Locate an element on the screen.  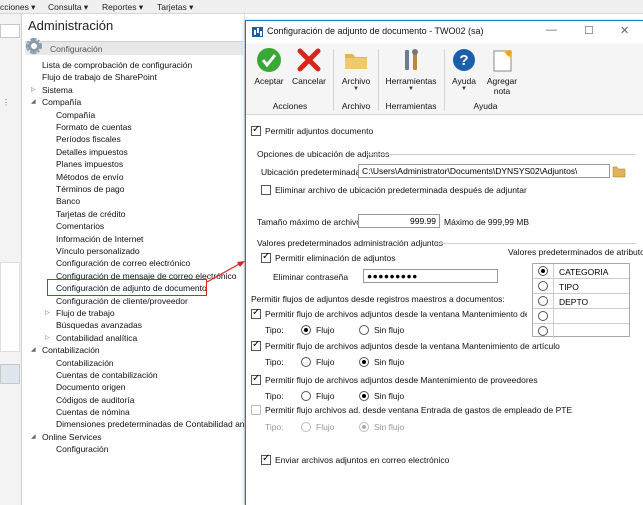
nav-item-contabilizacion: Contabilización is located at coordinates (85, 363).